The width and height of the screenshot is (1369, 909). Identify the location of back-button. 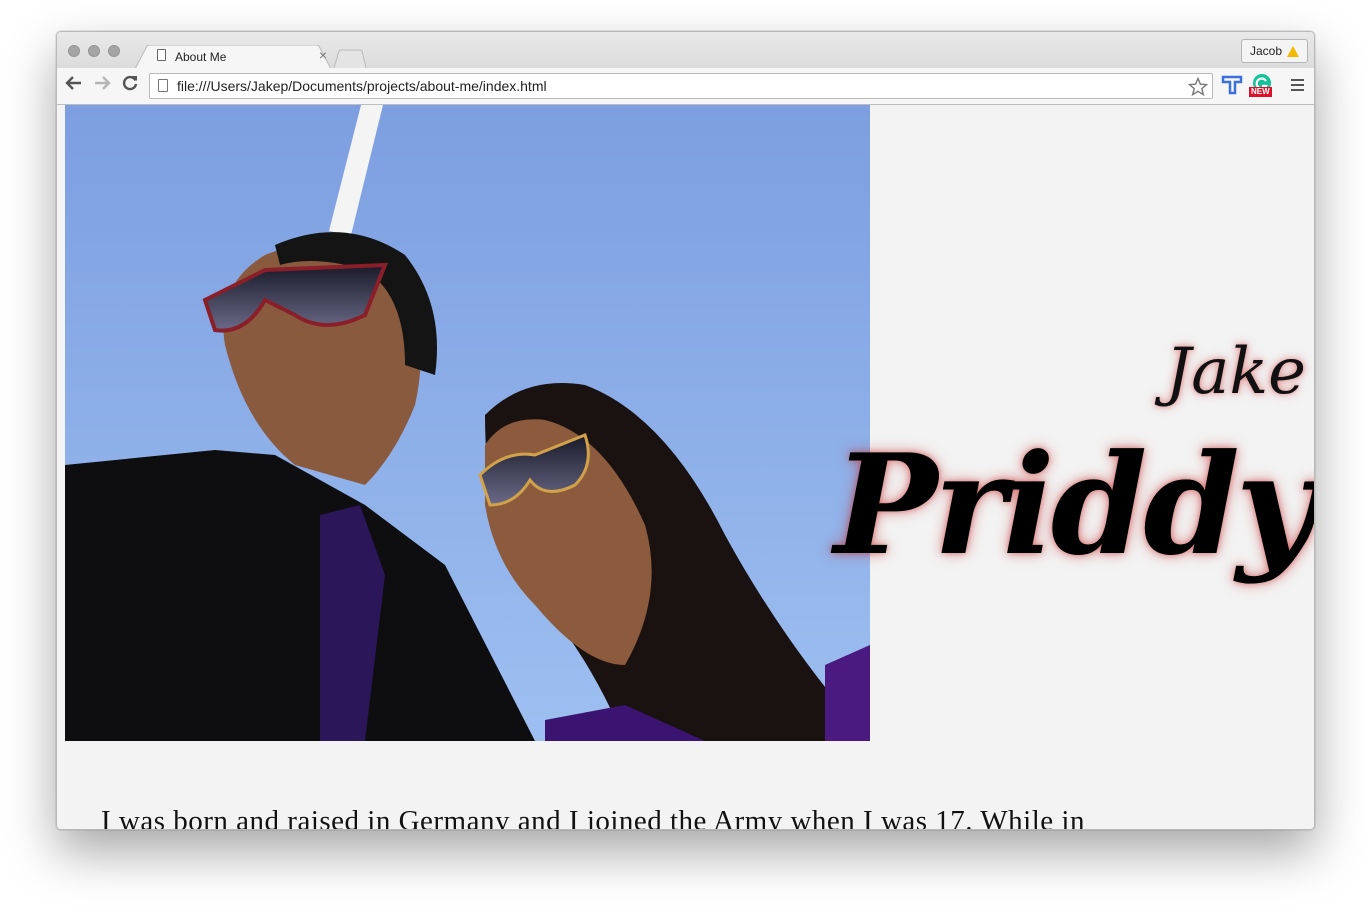
(74, 85).